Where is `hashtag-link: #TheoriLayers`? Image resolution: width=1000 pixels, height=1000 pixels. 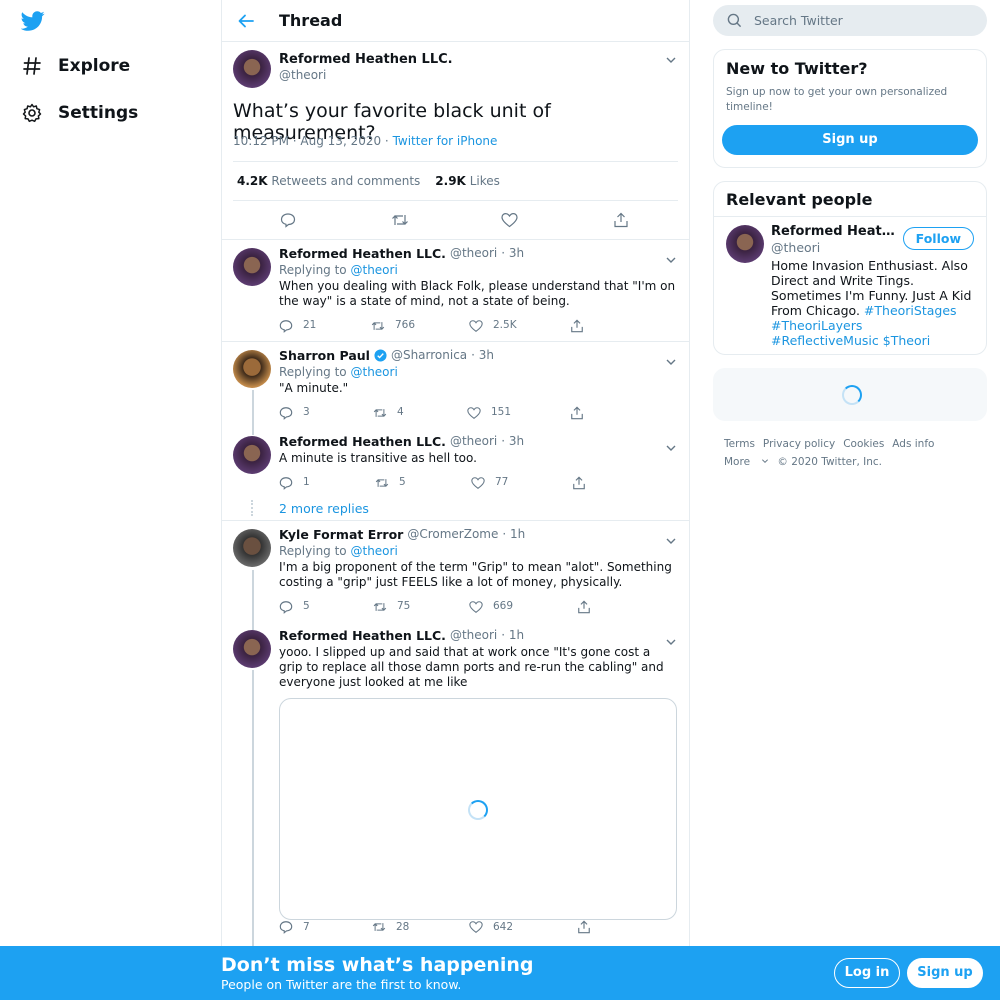
hashtag-link: #TheoriLayers is located at coordinates (816, 325).